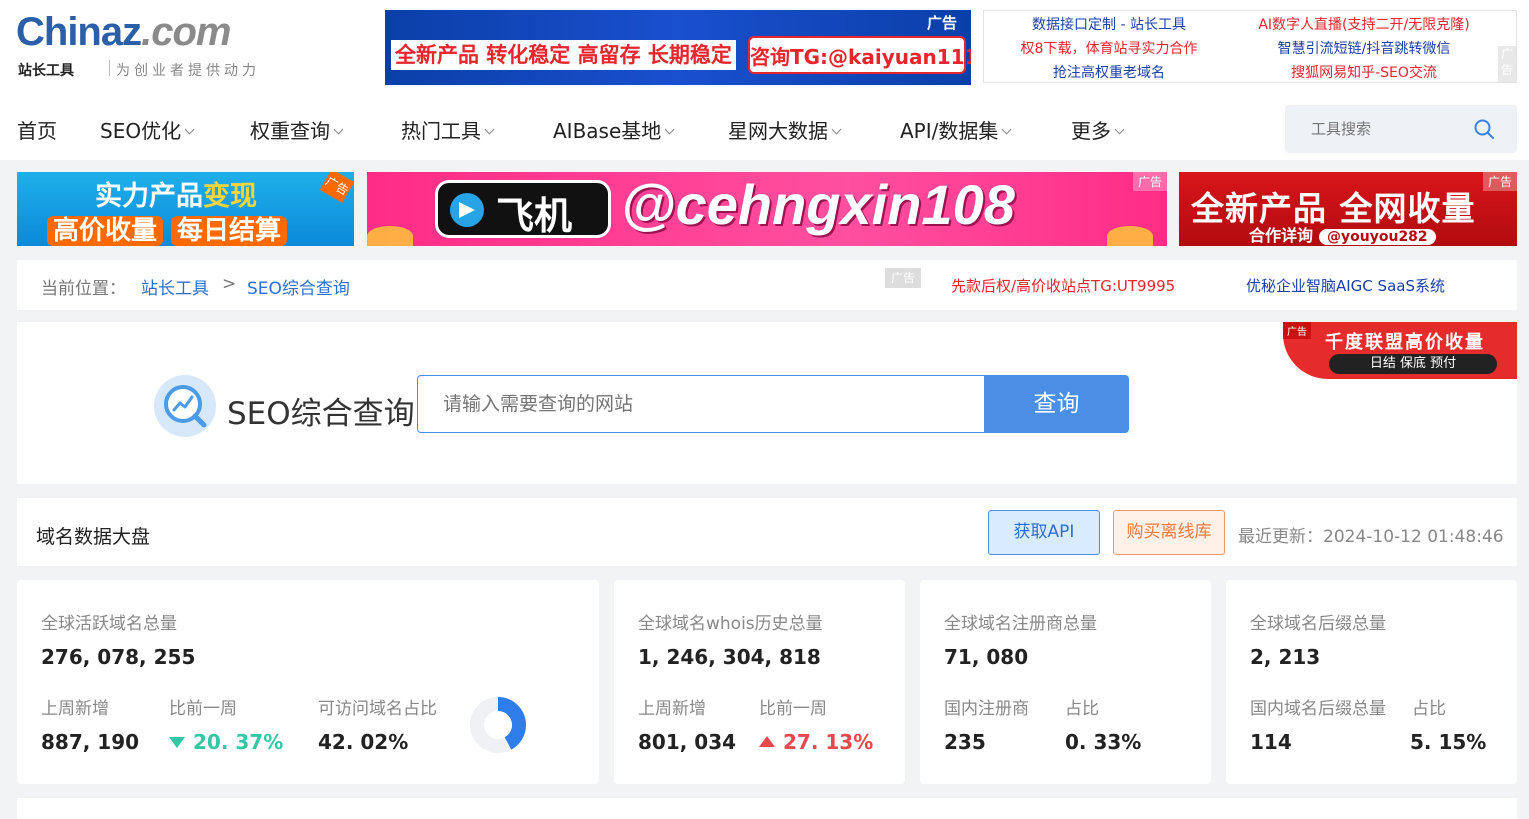 This screenshot has height=819, width=1529. Describe the element at coordinates (903, 278) in the screenshot. I see `ad-mark: 广告` at that location.